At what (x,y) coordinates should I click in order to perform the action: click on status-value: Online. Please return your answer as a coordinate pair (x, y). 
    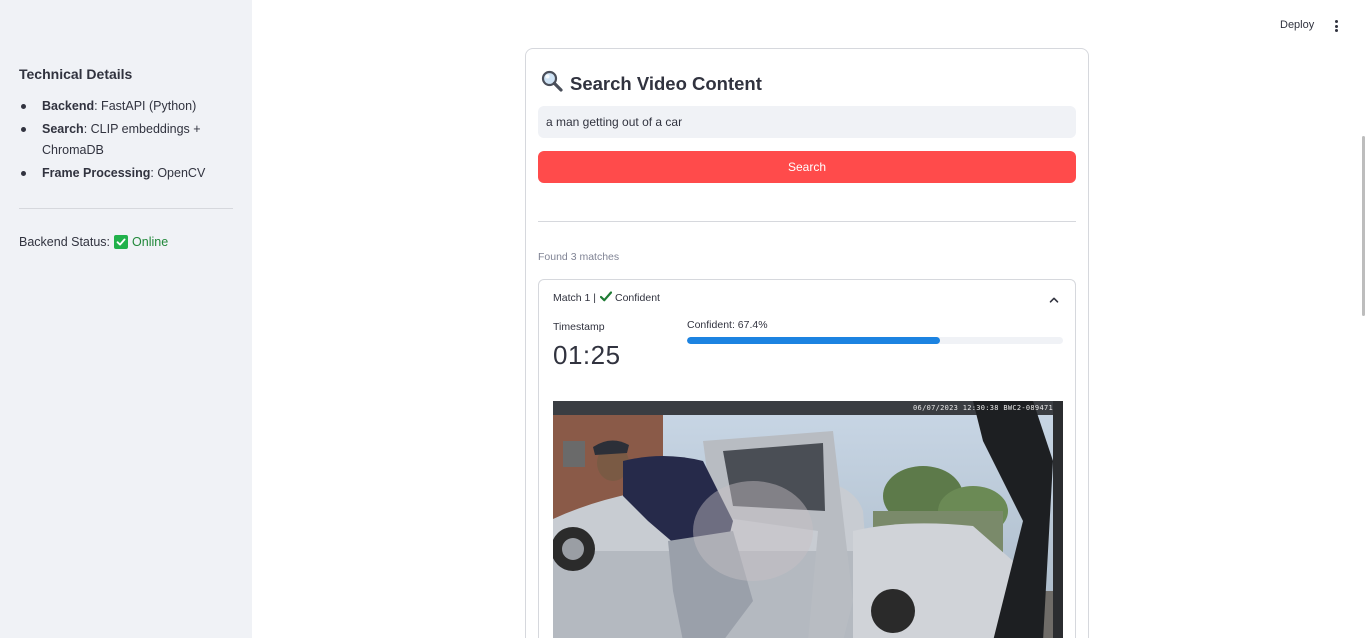
    Looking at the image, I should click on (150, 242).